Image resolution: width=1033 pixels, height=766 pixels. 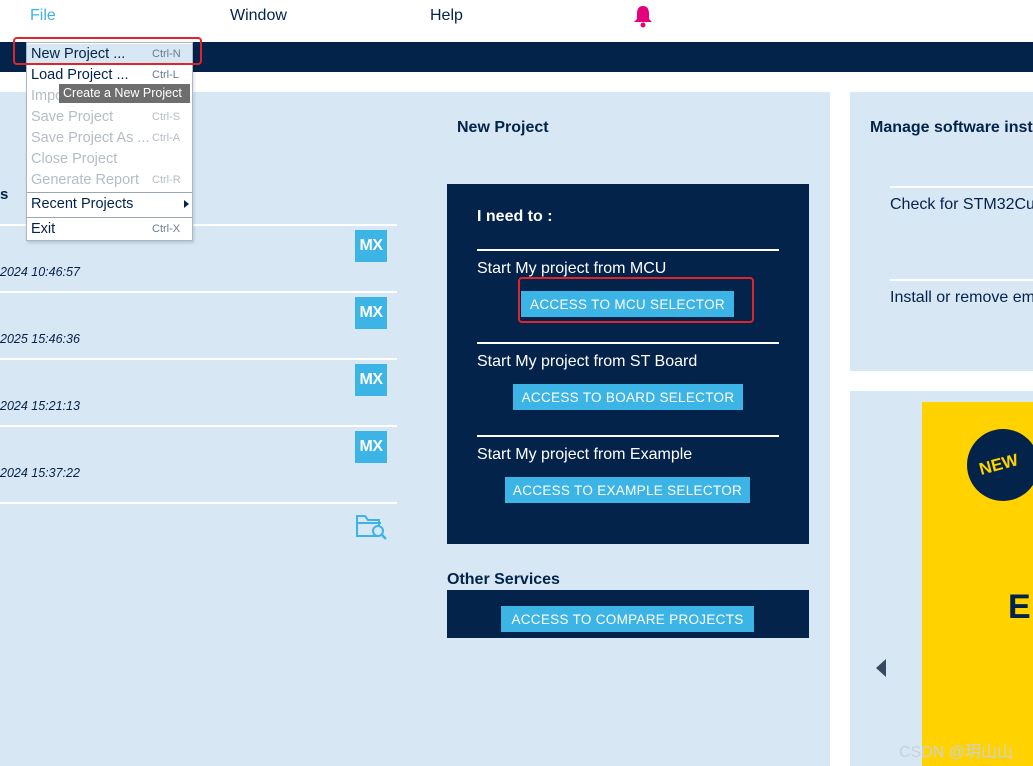 I want to click on menu-item-generate-report: Generate Report Ctrl-R, so click(x=109, y=180).